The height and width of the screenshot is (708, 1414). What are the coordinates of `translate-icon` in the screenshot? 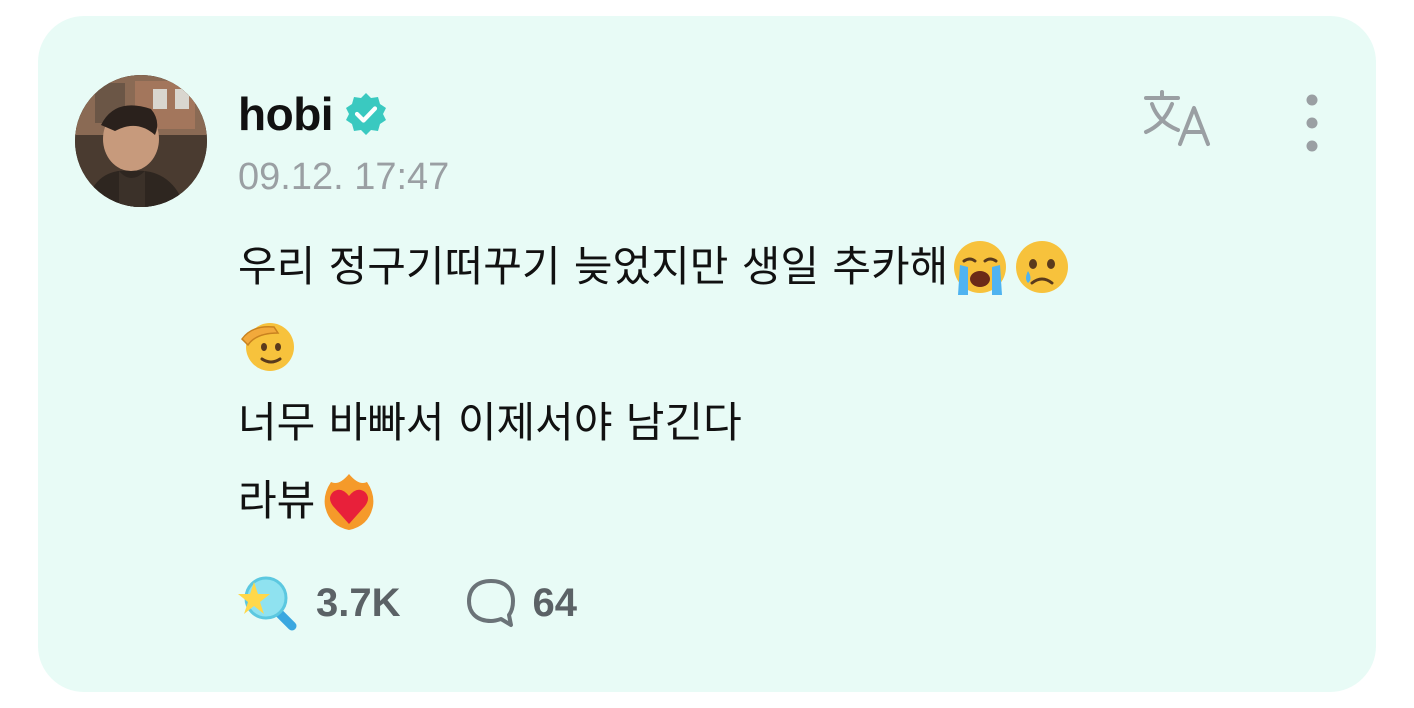 It's located at (1181, 120).